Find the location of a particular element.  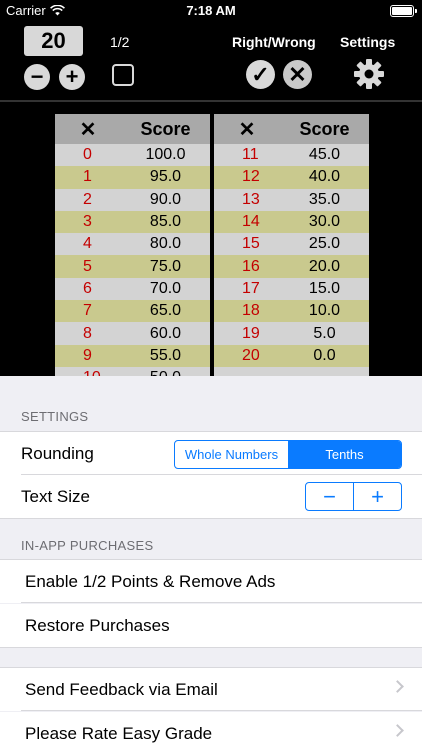

score-row: 11 45.0 is located at coordinates (291, 155).